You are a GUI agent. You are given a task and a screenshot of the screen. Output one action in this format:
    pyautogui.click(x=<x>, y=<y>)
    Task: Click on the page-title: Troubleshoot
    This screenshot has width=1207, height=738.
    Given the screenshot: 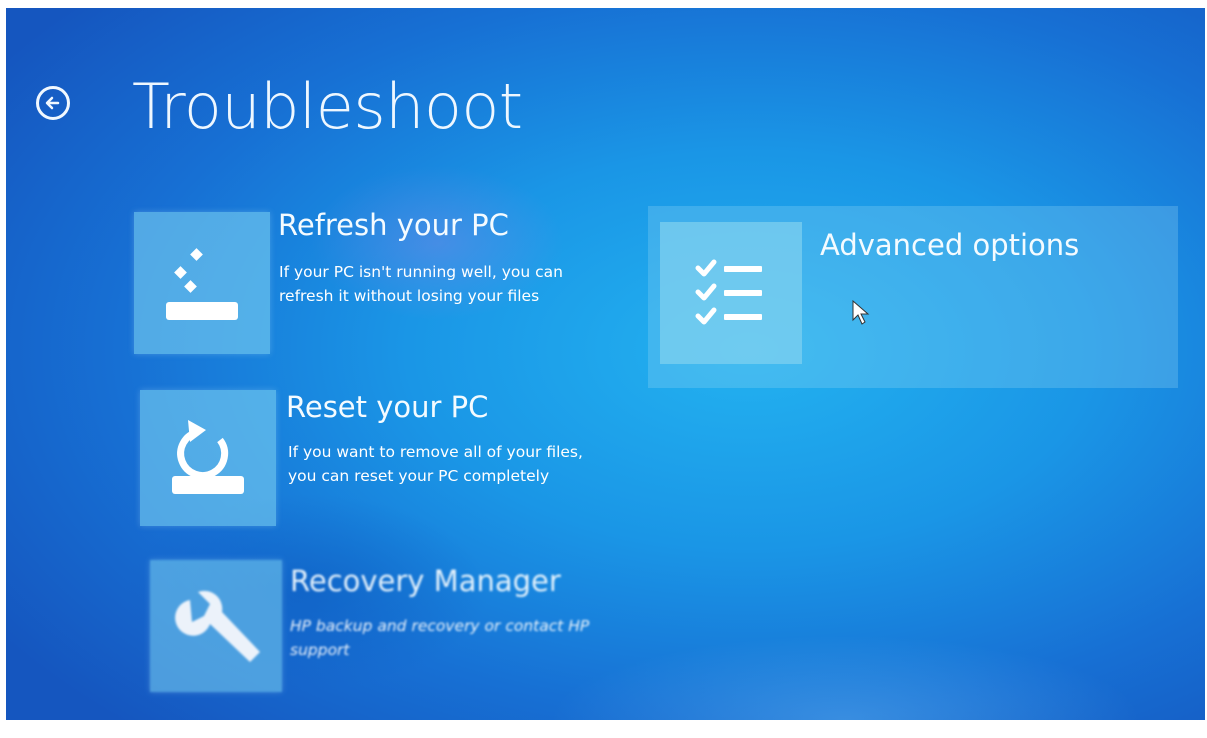 What is the action you would take?
    pyautogui.click(x=327, y=106)
    